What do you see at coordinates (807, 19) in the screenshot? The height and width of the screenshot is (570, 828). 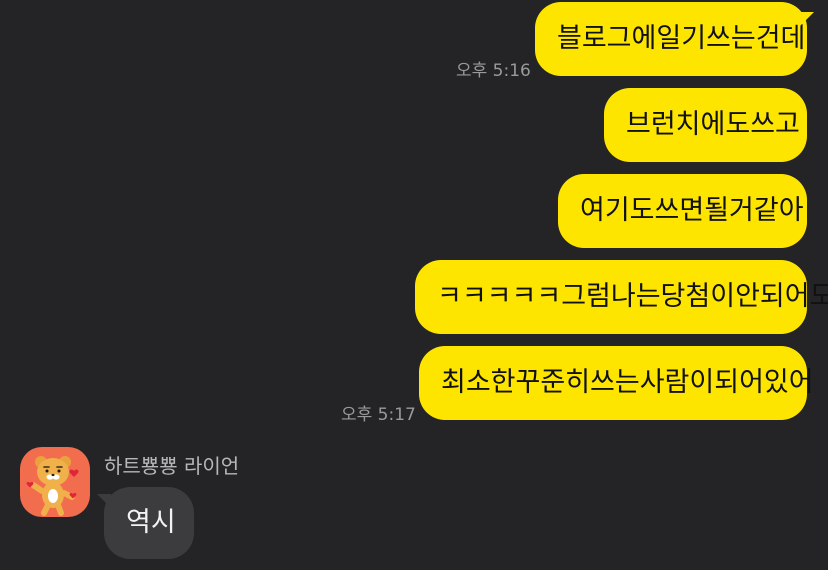 I see `bubble-tail` at bounding box center [807, 19].